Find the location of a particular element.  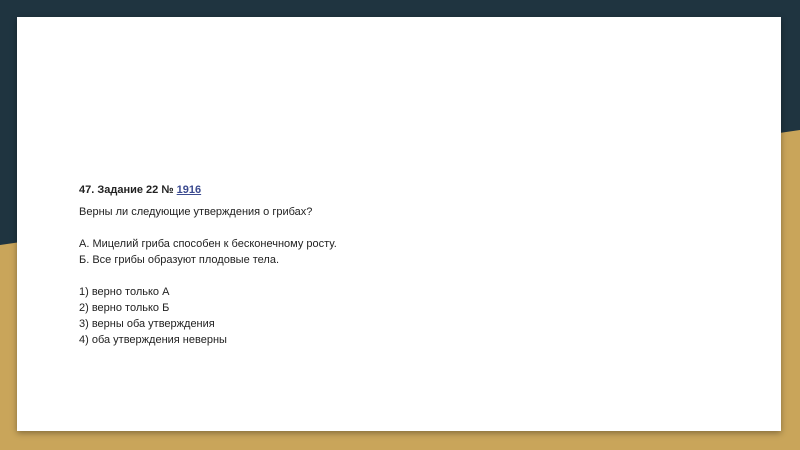

task-number-link: 1916 is located at coordinates (189, 190).